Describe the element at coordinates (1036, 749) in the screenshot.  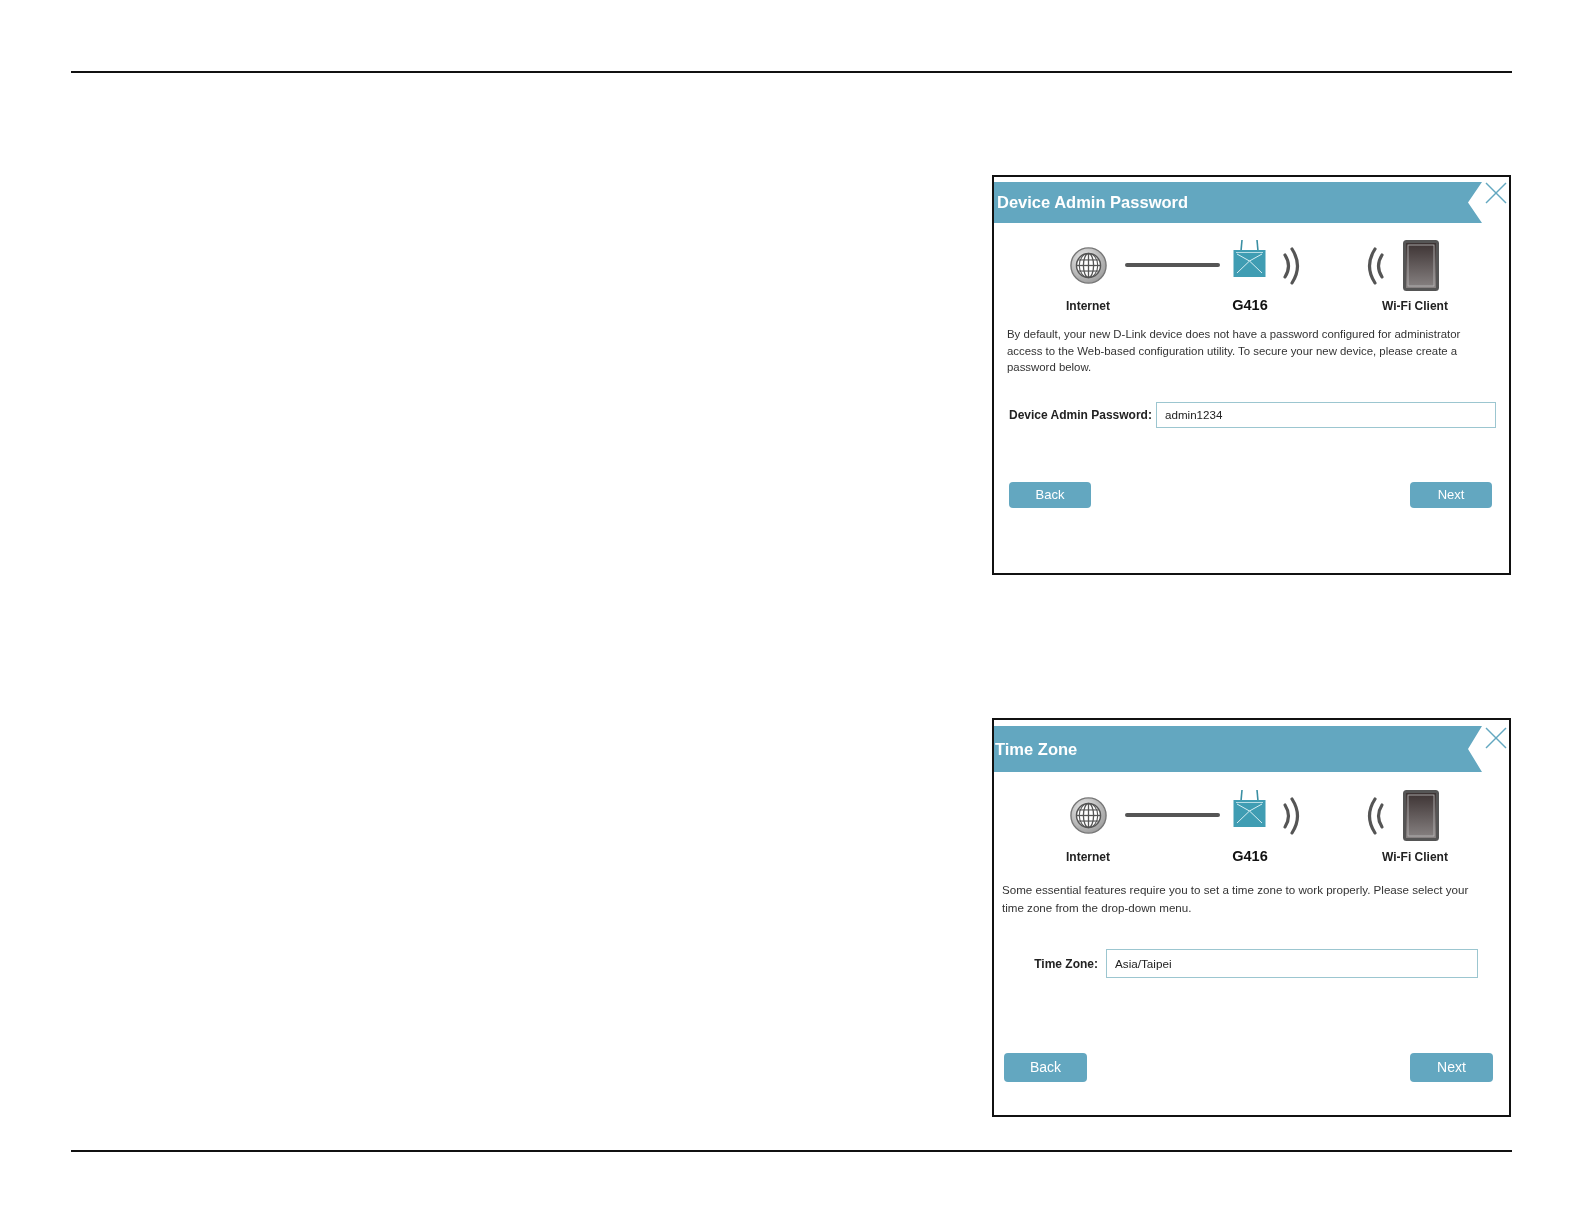
I see `dialog-title: Time Zone` at that location.